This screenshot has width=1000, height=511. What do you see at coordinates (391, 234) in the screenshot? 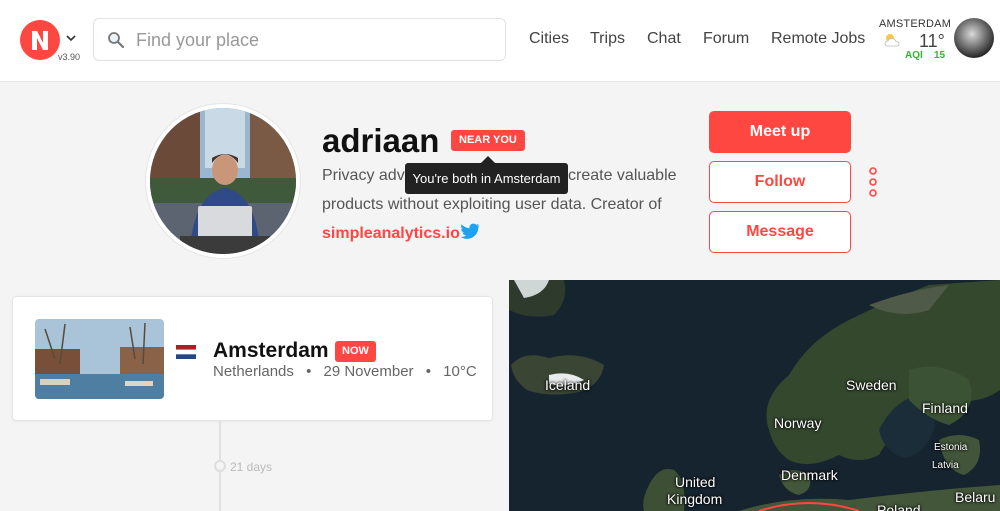
I see `bio-website-link: simpleanalytics.io` at bounding box center [391, 234].